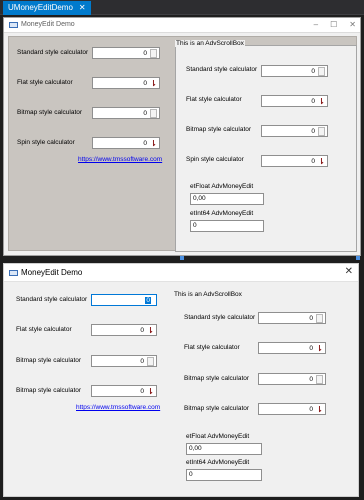 The width and height of the screenshot is (364, 500). What do you see at coordinates (181, 273) in the screenshot?
I see `run-form-titlebar: MoneyEdit Demo ✕` at bounding box center [181, 273].